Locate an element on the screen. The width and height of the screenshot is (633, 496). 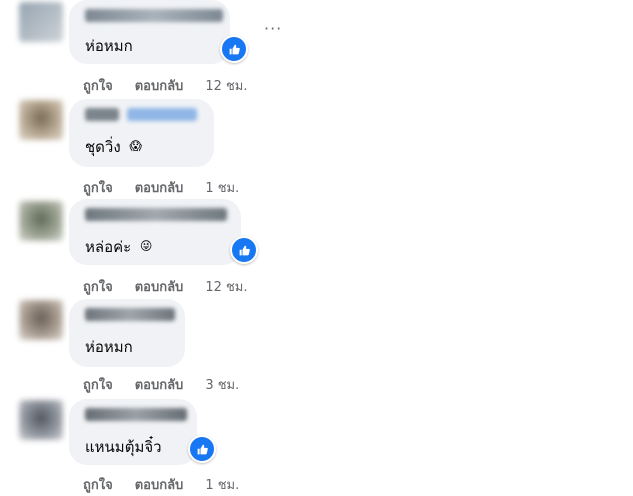
more-options-icon: ··· is located at coordinates (273, 29).